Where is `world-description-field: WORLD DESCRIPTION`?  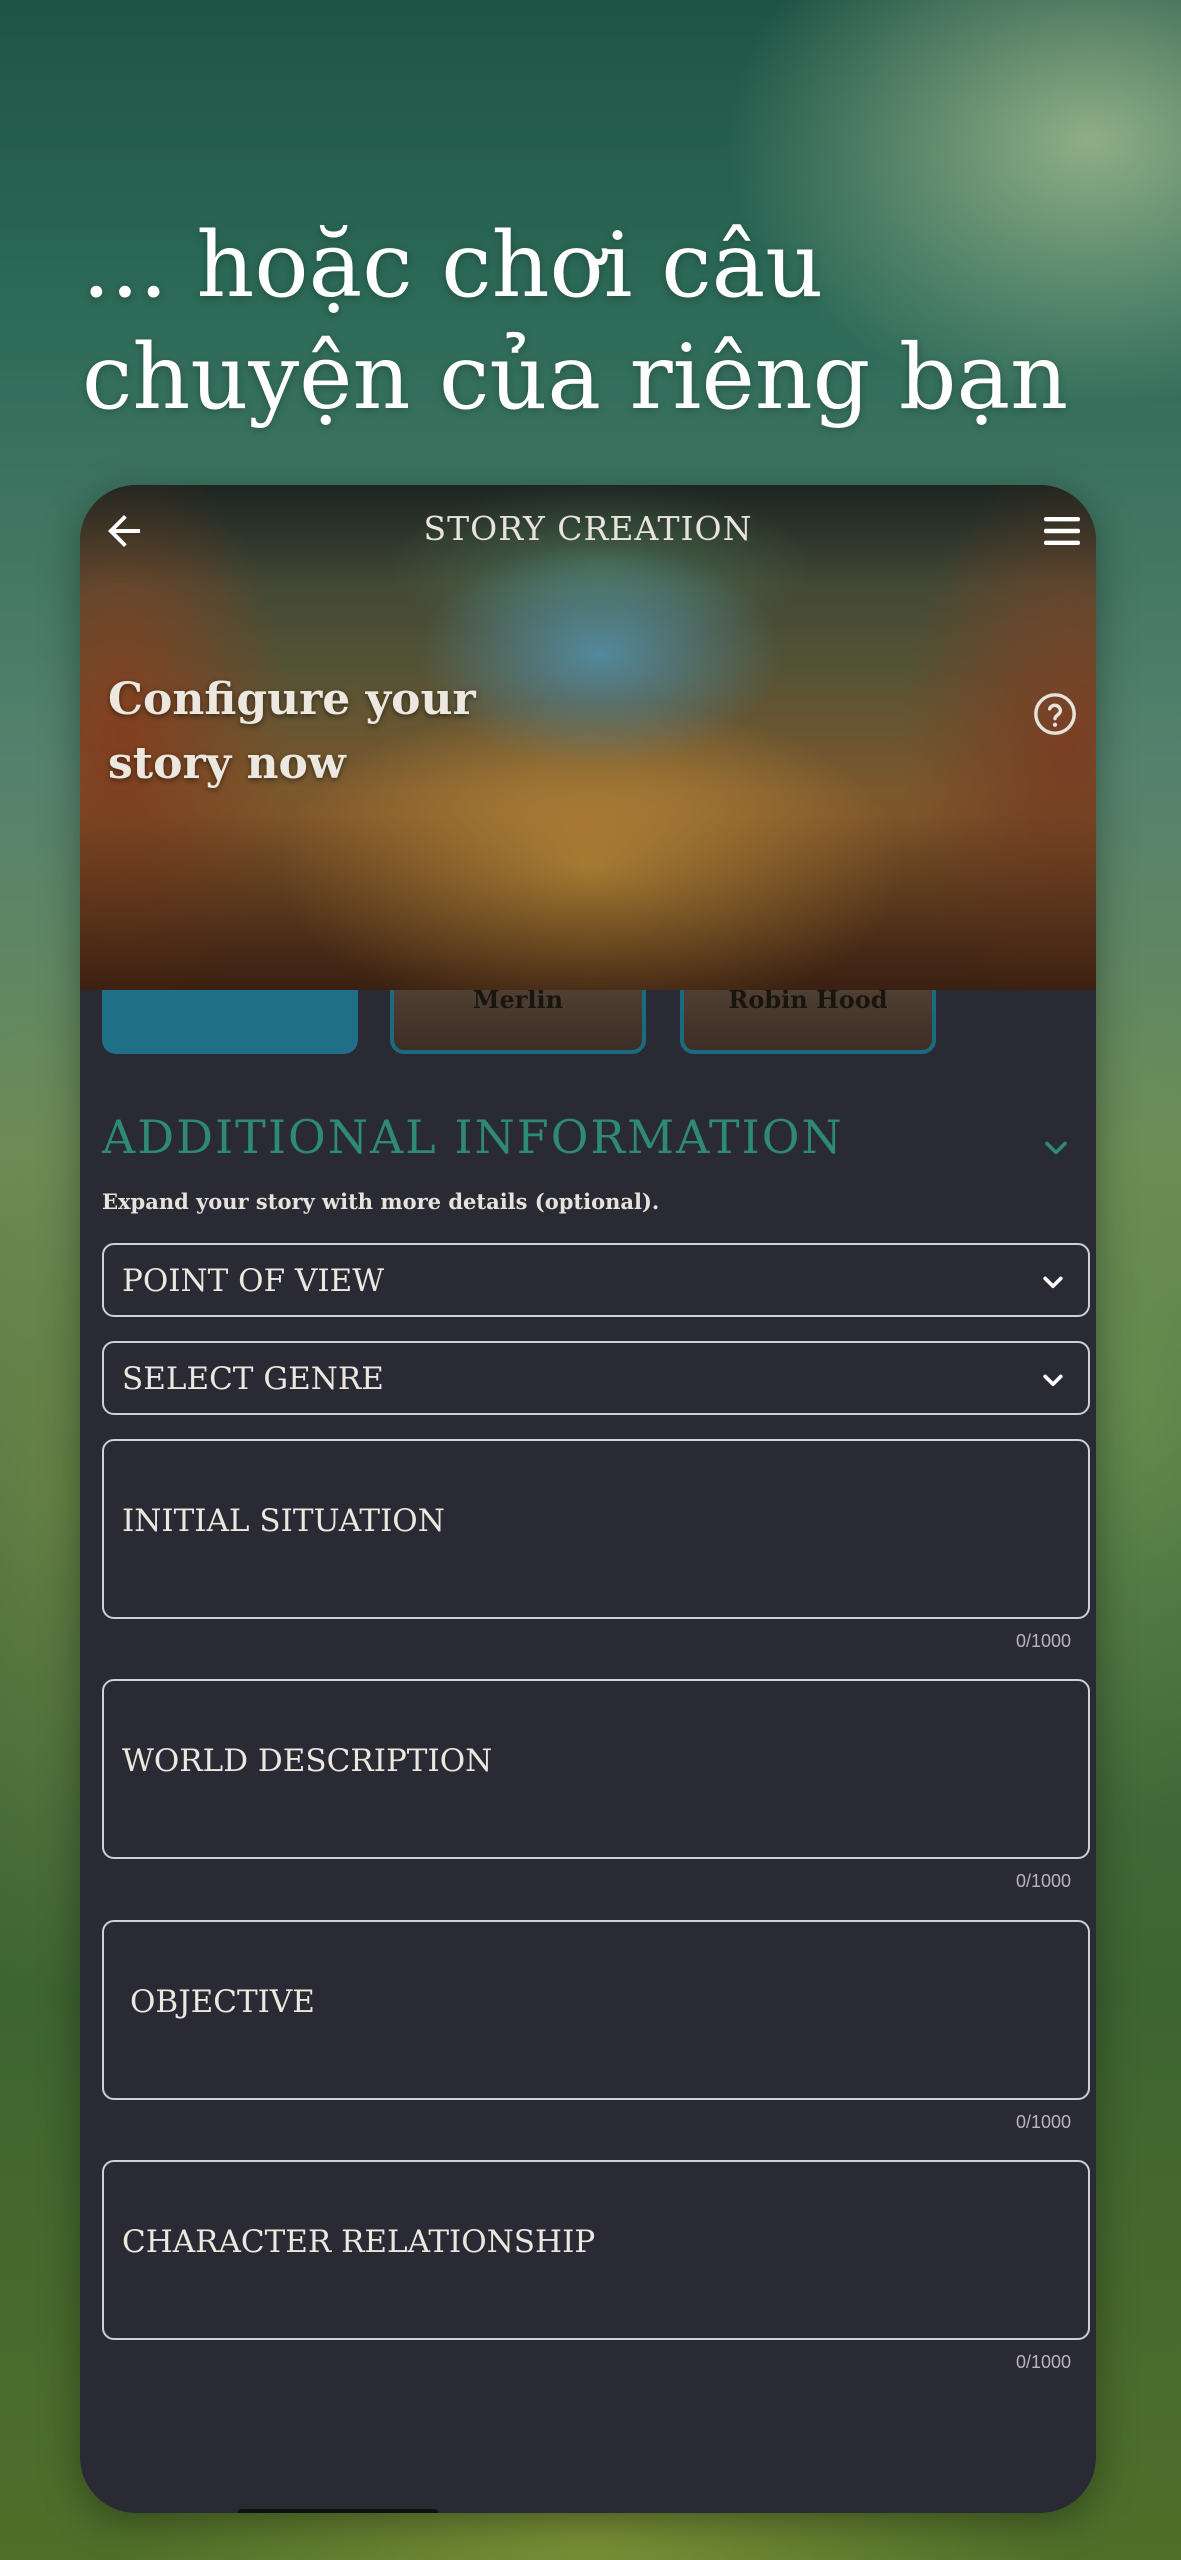 world-description-field: WORLD DESCRIPTION is located at coordinates (596, 1769).